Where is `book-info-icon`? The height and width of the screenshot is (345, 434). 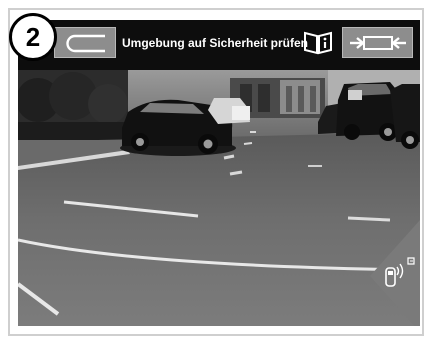
book-info-icon is located at coordinates (318, 43).